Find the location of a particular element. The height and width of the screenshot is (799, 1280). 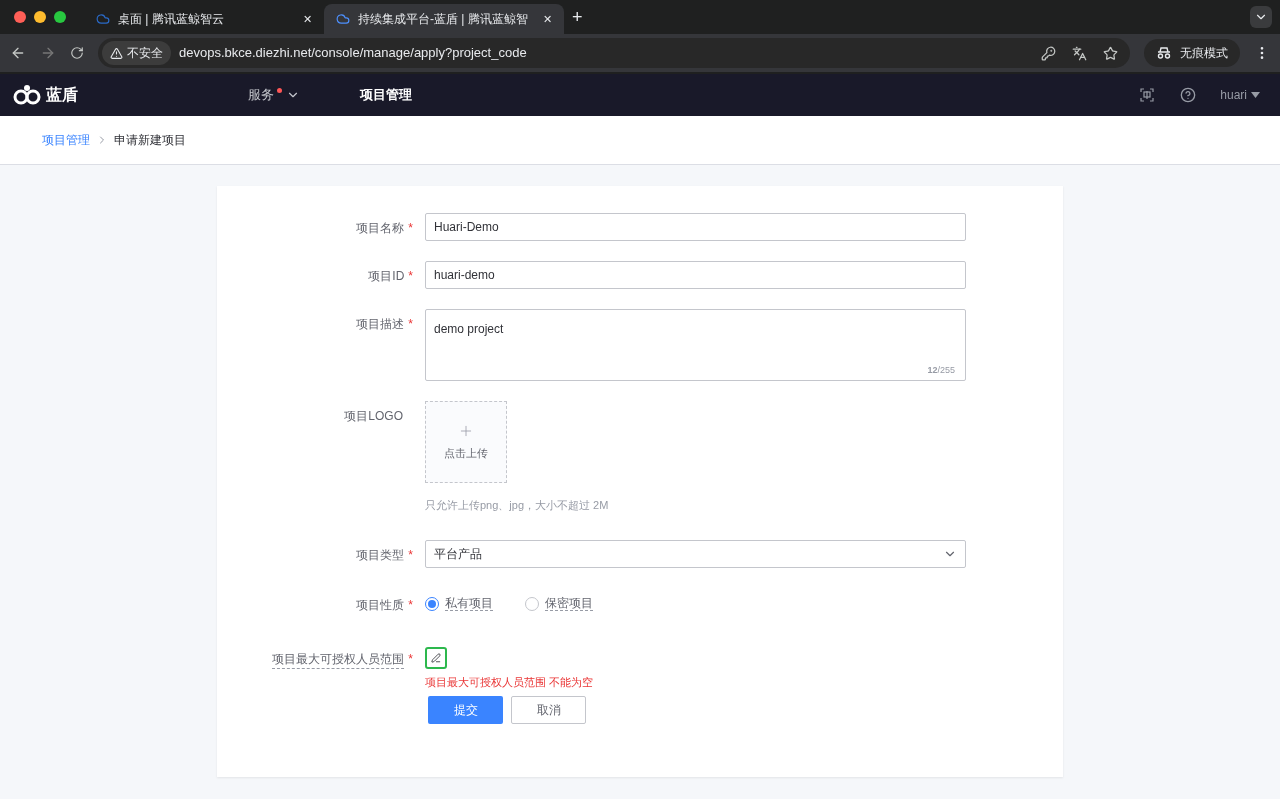

tab-title: 持续集成平台-蓝盾 | 腾讯蓝鲸智 is located at coordinates (443, 19).